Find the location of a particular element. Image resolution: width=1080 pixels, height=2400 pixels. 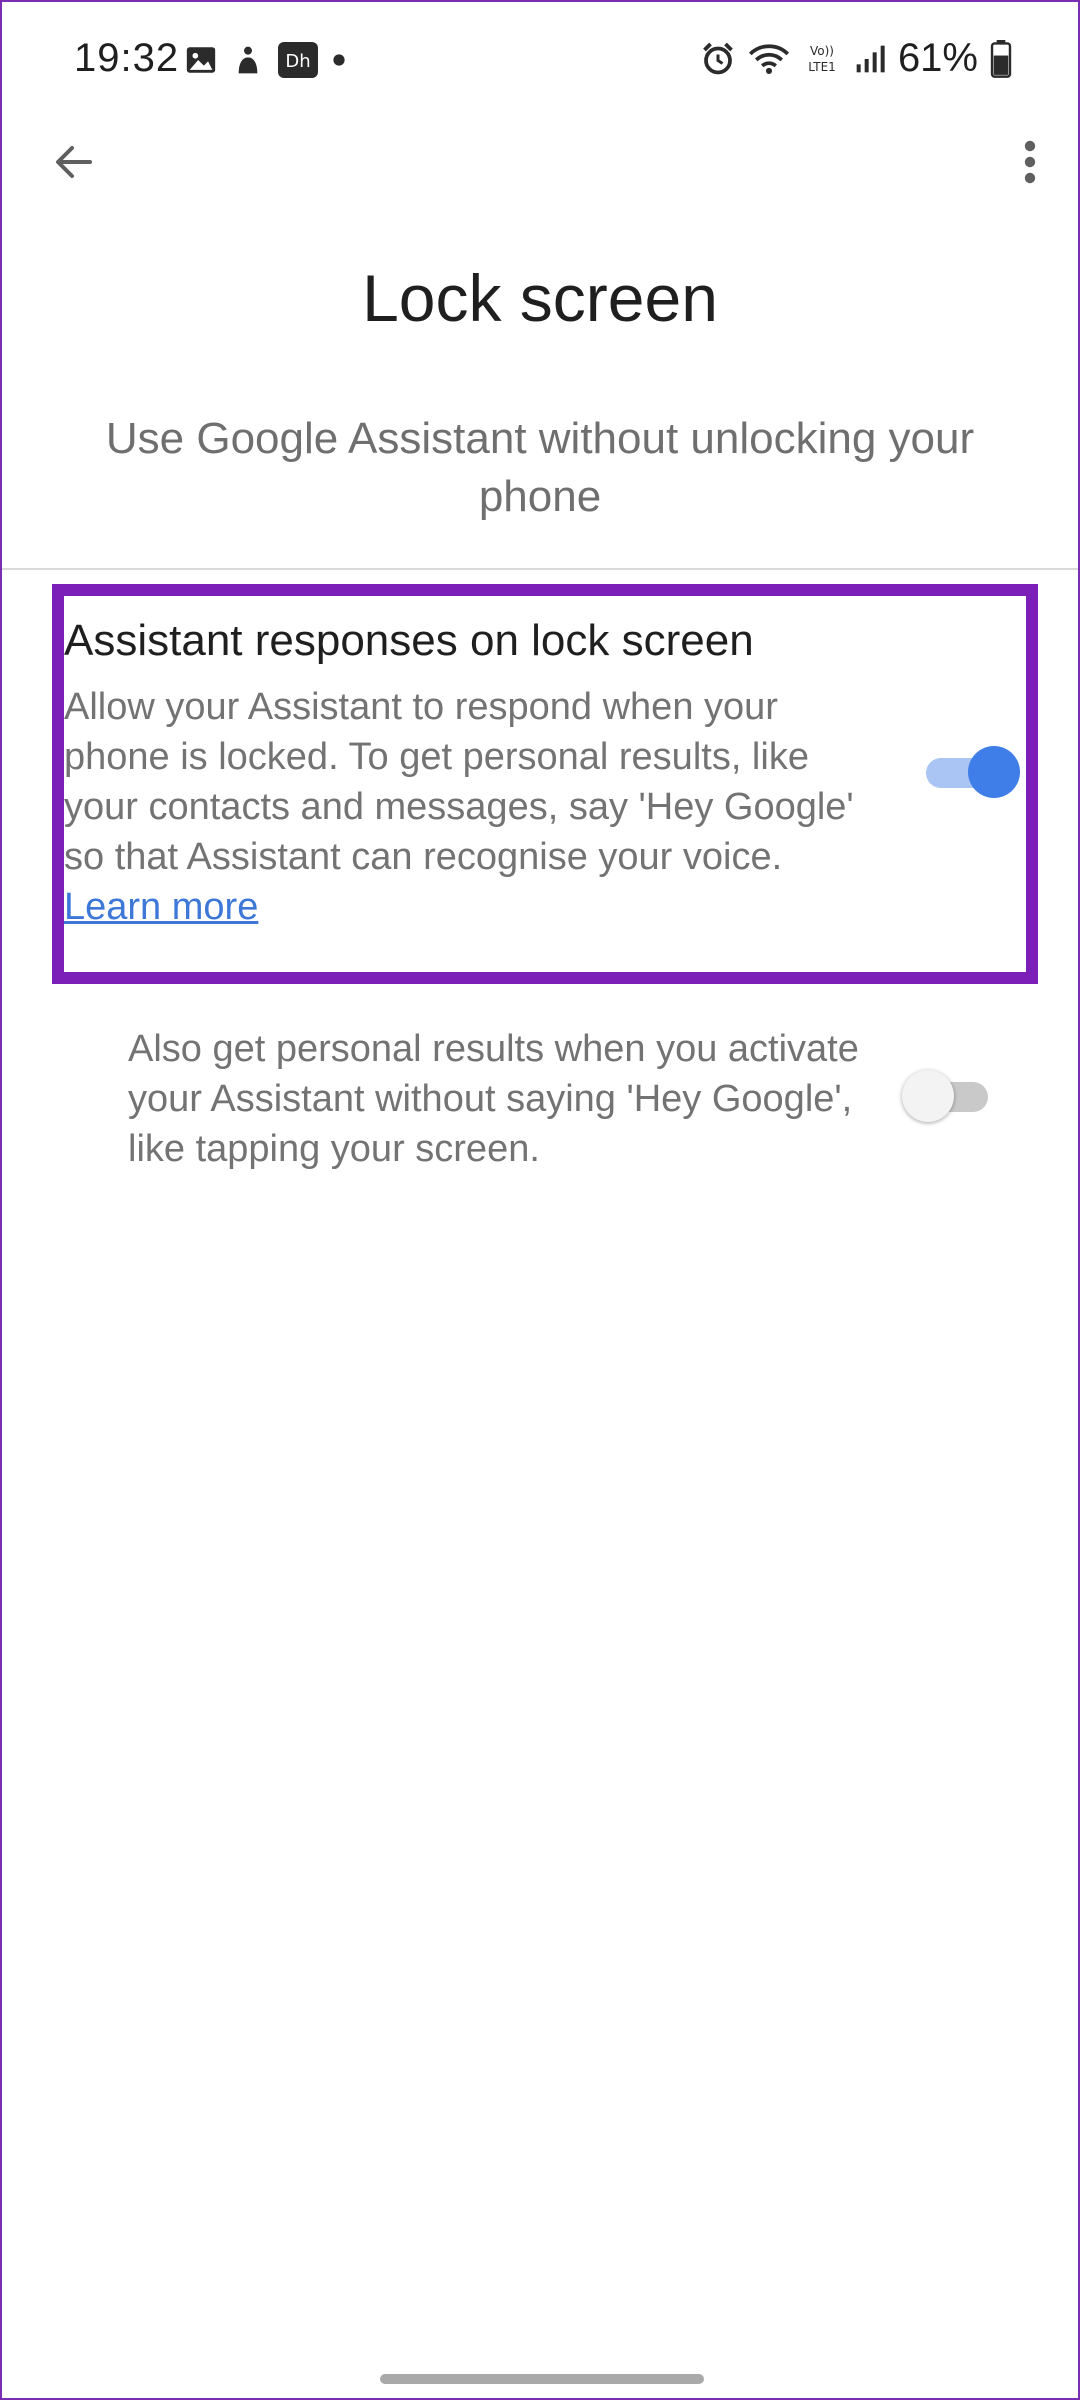

assistant-responses-title: Assistant responses on lock screen is located at coordinates (409, 640).